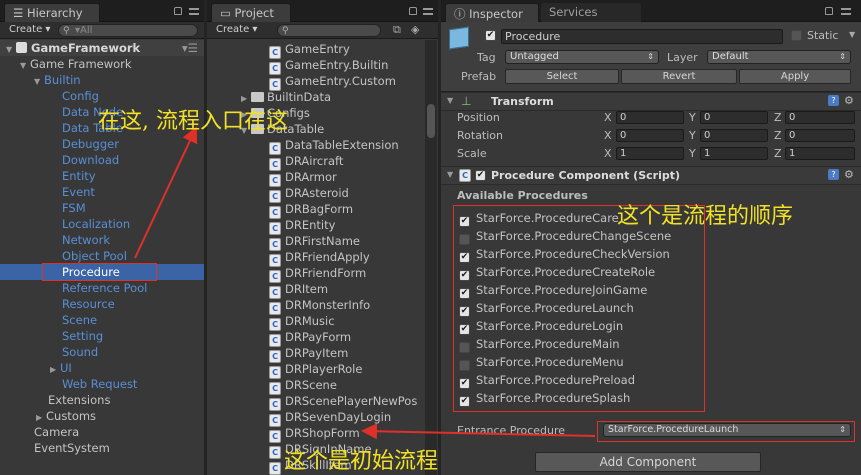 This screenshot has width=861, height=475. Describe the element at coordinates (322, 338) in the screenshot. I see `script-item: C DRPayForm` at that location.